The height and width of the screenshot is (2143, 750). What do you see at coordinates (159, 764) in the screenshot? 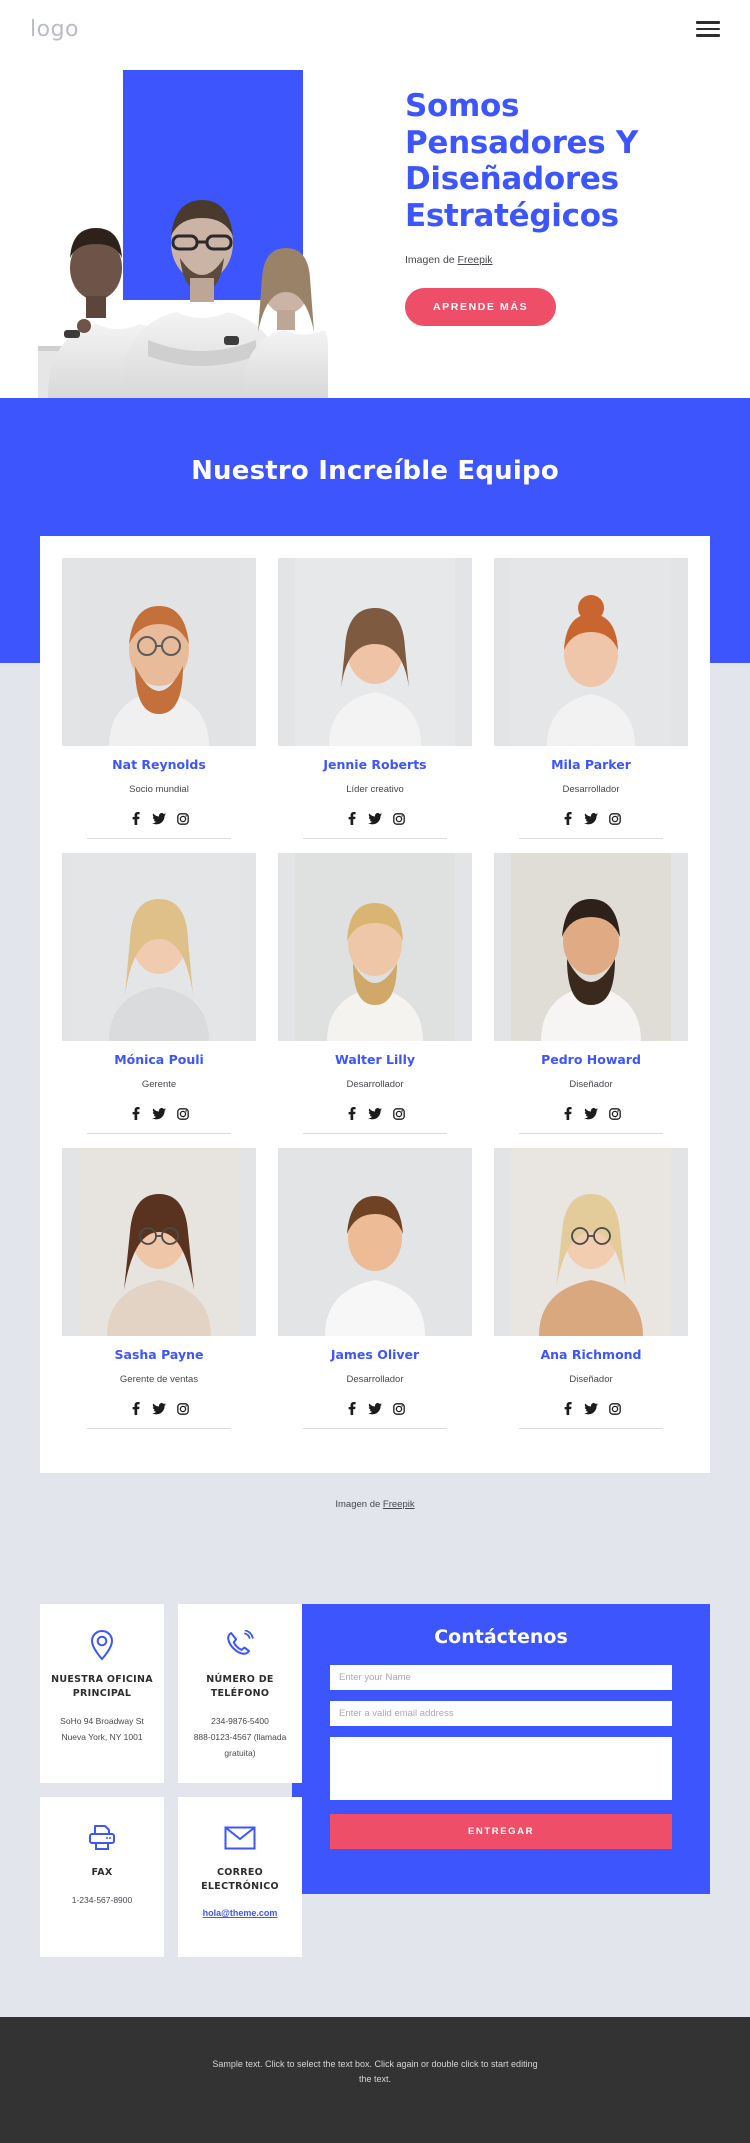
I see `member-name: Nat Reynolds` at bounding box center [159, 764].